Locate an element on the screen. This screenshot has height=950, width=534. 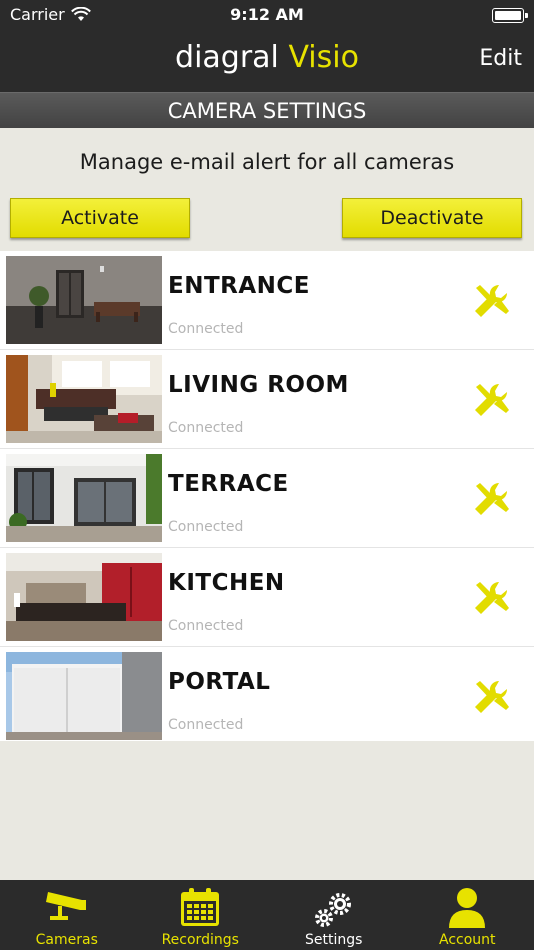
tab-recordings: Recordings is located at coordinates (201, 915).